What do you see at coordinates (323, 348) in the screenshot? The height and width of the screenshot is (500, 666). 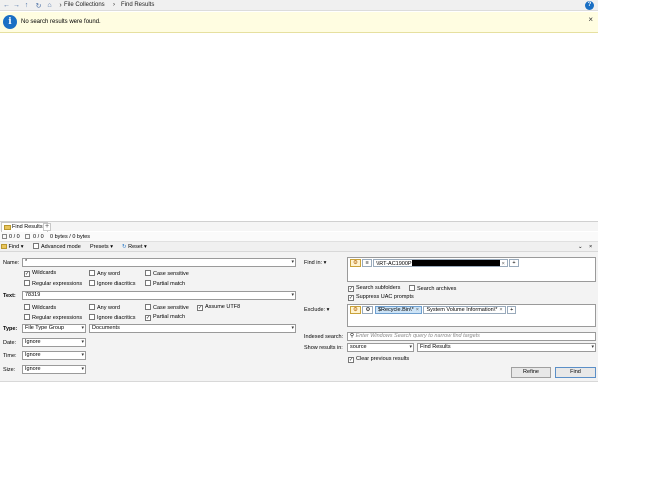 I see `show-results-label: Show results in:` at bounding box center [323, 348].